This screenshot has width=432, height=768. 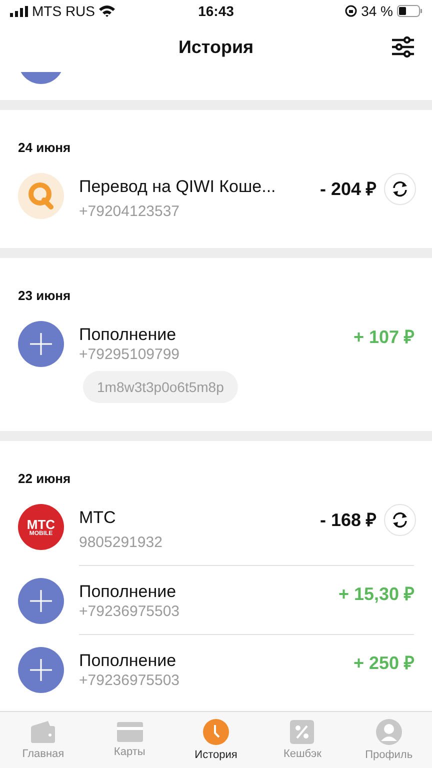 What do you see at coordinates (44, 295) in the screenshot?
I see `date-heading: 23 июня` at bounding box center [44, 295].